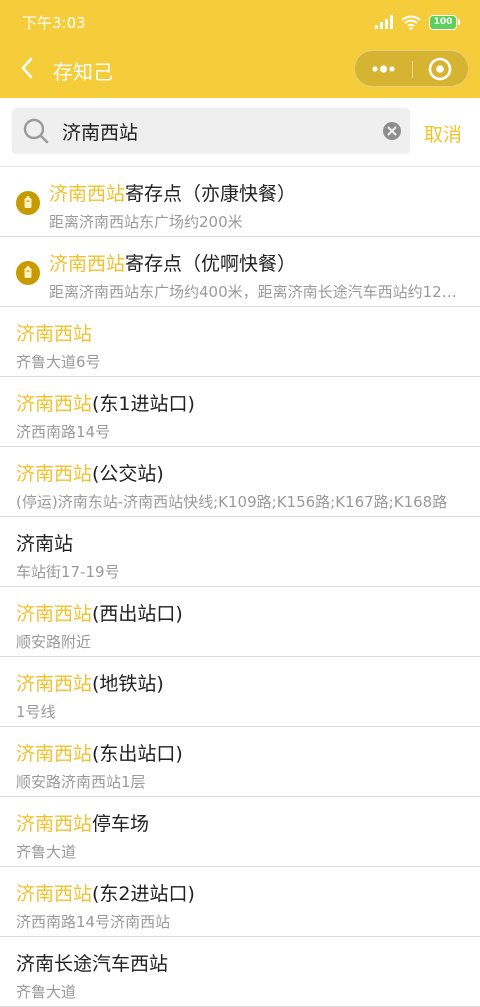  What do you see at coordinates (240, 49) in the screenshot?
I see `app-header: 下午3:03 100 存知己` at bounding box center [240, 49].